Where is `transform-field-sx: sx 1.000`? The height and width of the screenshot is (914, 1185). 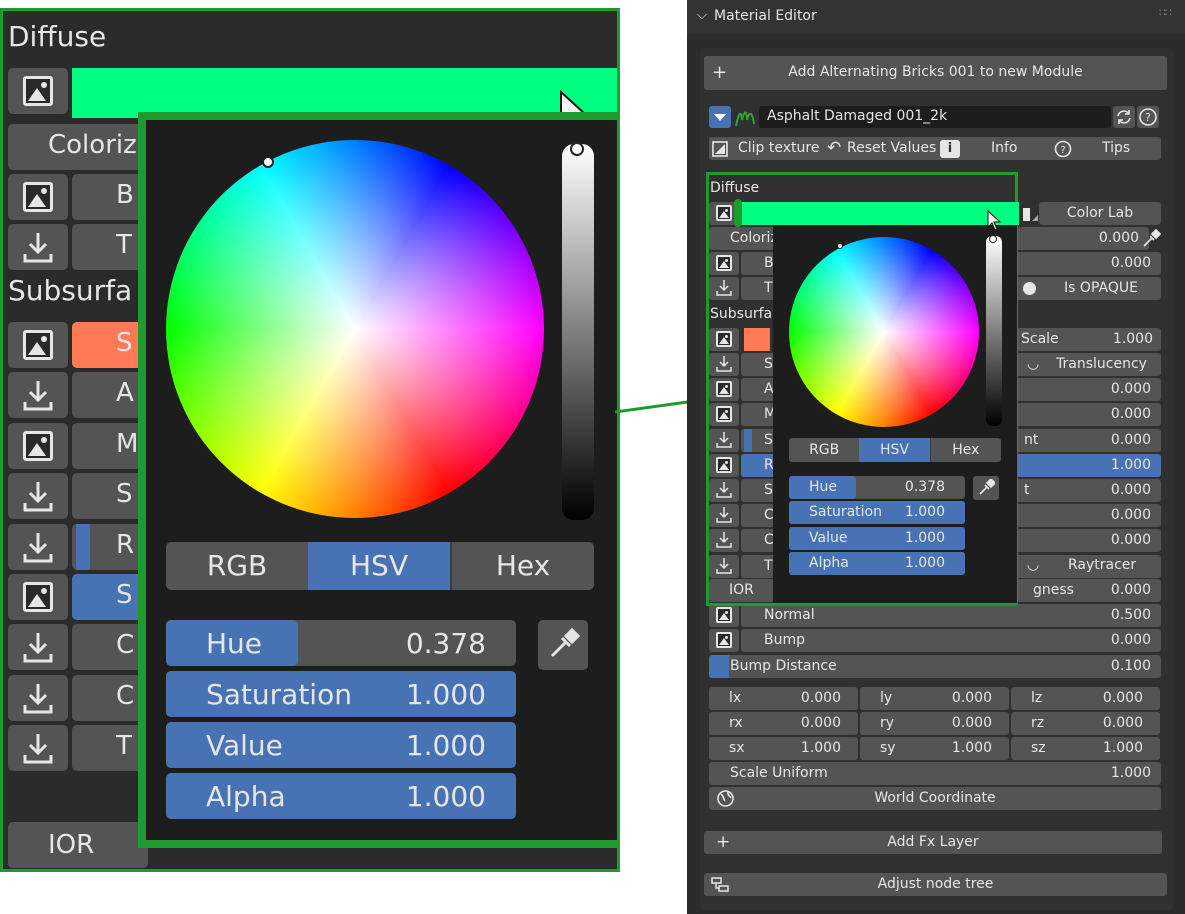 transform-field-sx: sx 1.000 is located at coordinates (783, 748).